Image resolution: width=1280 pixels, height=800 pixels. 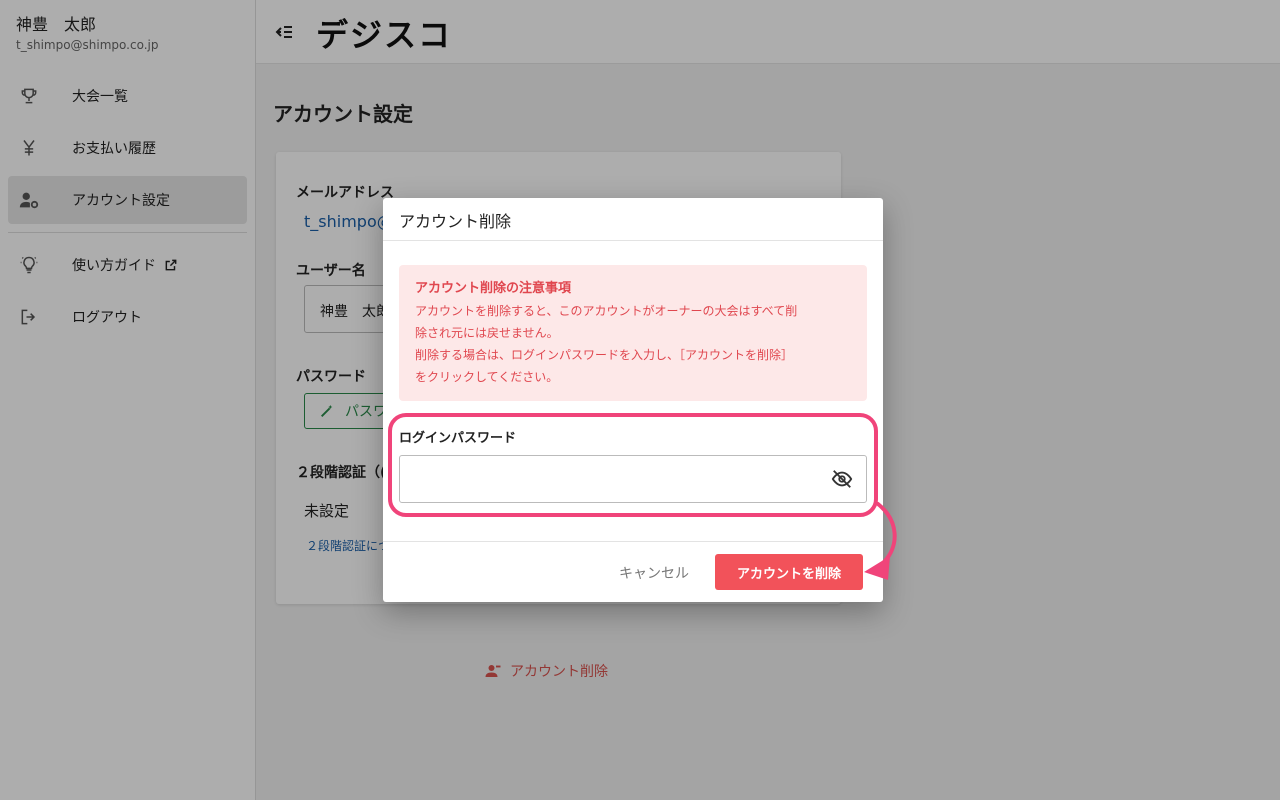 What do you see at coordinates (789, 572) in the screenshot?
I see `confirm-delete-account-button: アカウントを削除` at bounding box center [789, 572].